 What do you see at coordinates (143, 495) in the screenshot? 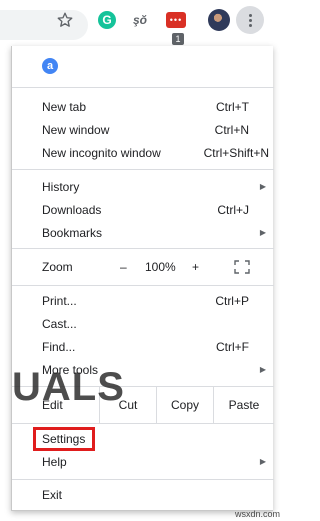
I see `menu-item-exit: Exit` at bounding box center [143, 495].